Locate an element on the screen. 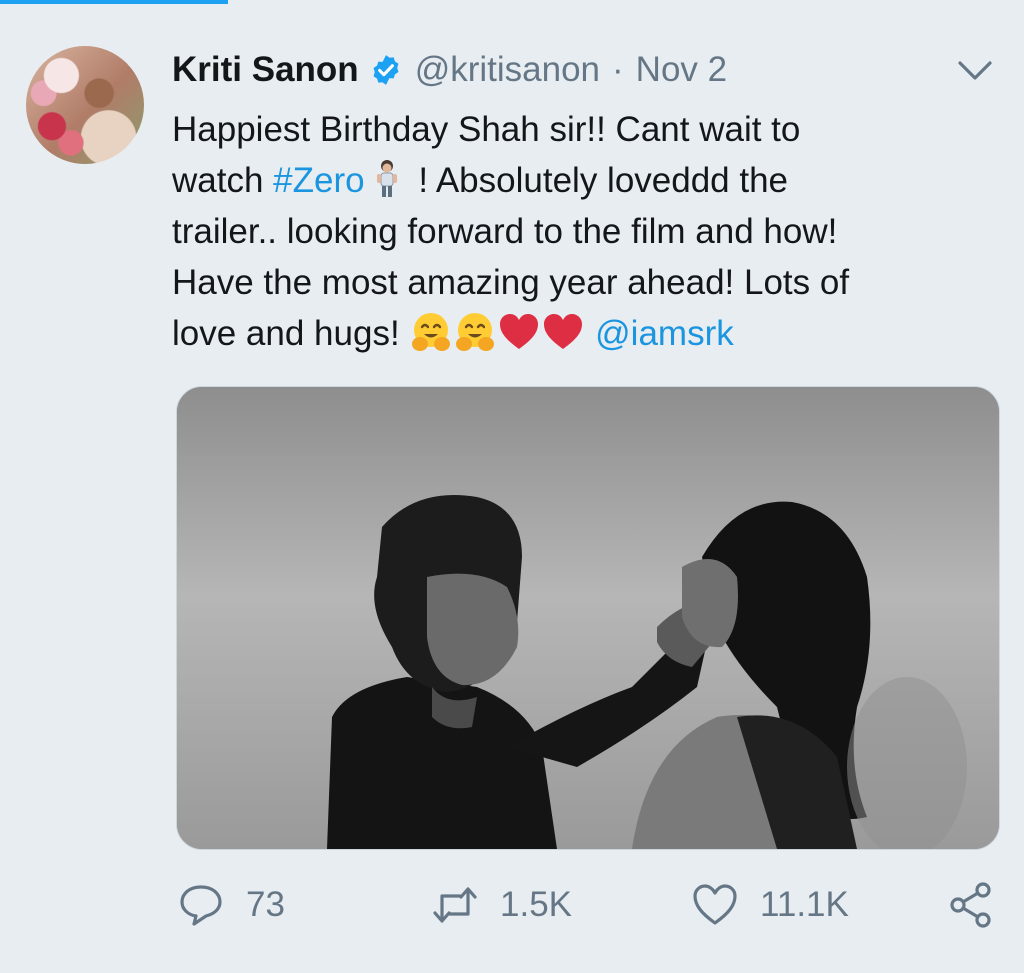 The image size is (1024, 973). reply-icon is located at coordinates (201, 905).